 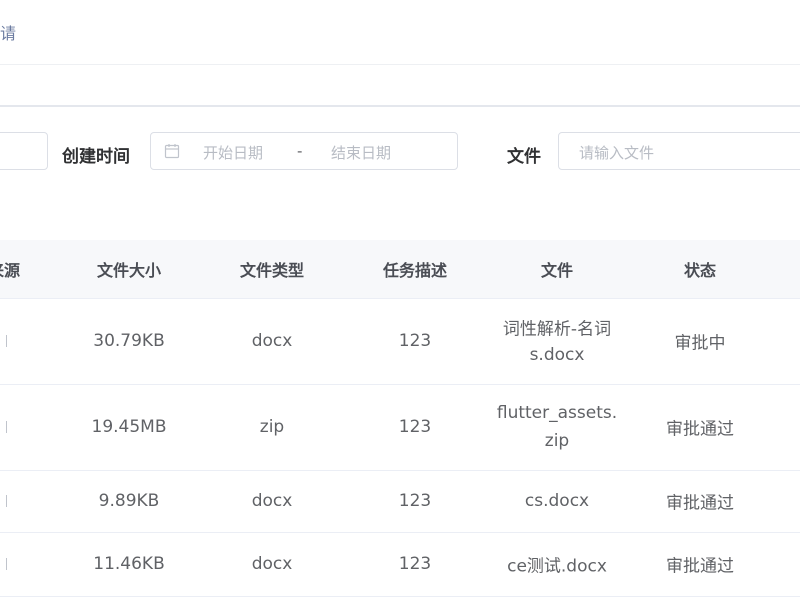 I want to click on cell-file-size: 9.89KB, so click(x=129, y=501).